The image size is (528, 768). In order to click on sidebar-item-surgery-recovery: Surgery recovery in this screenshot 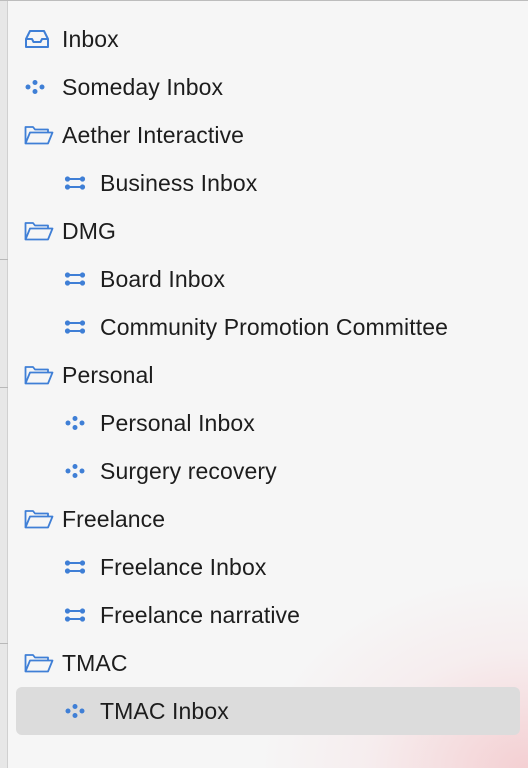, I will do `click(268, 471)`.